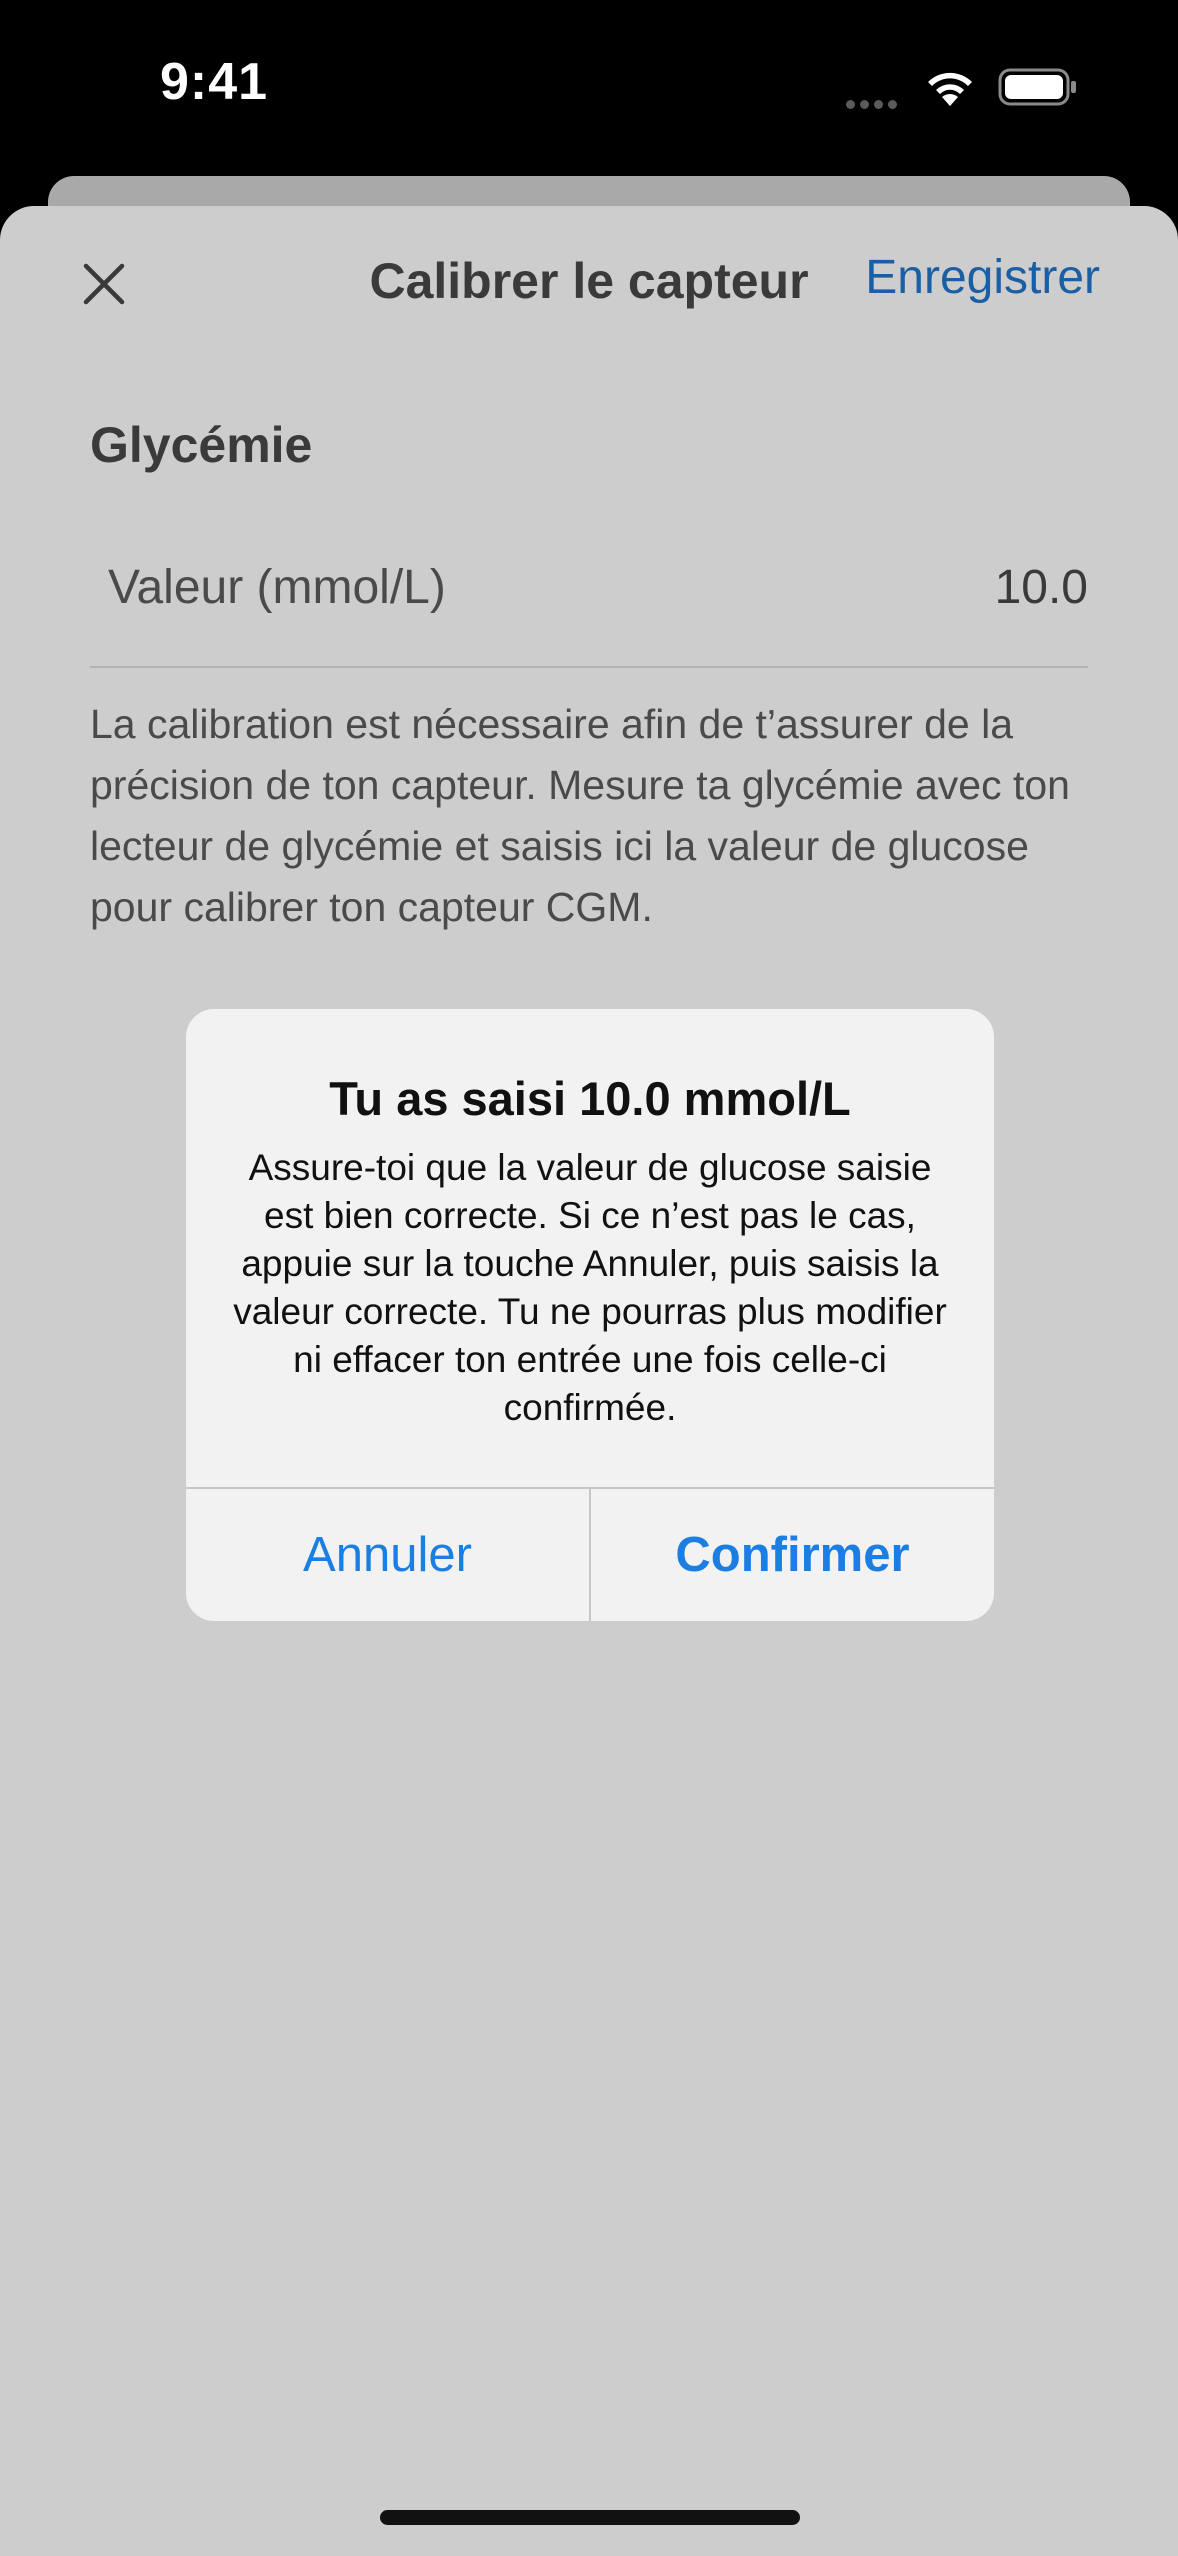 The width and height of the screenshot is (1178, 2556). What do you see at coordinates (589, 85) in the screenshot?
I see `status-bar: 9:41` at bounding box center [589, 85].